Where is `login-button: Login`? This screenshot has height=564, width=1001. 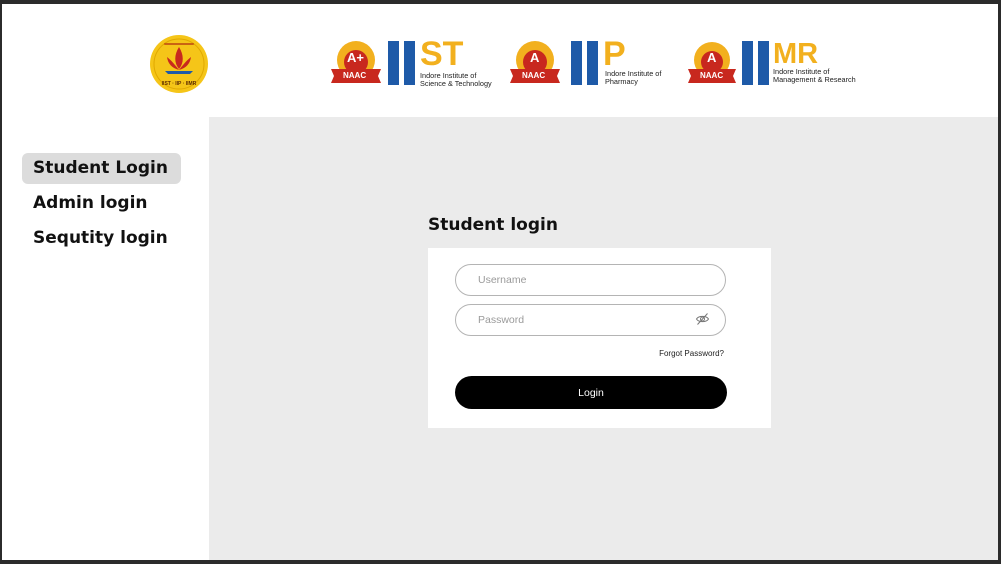 login-button: Login is located at coordinates (591, 392).